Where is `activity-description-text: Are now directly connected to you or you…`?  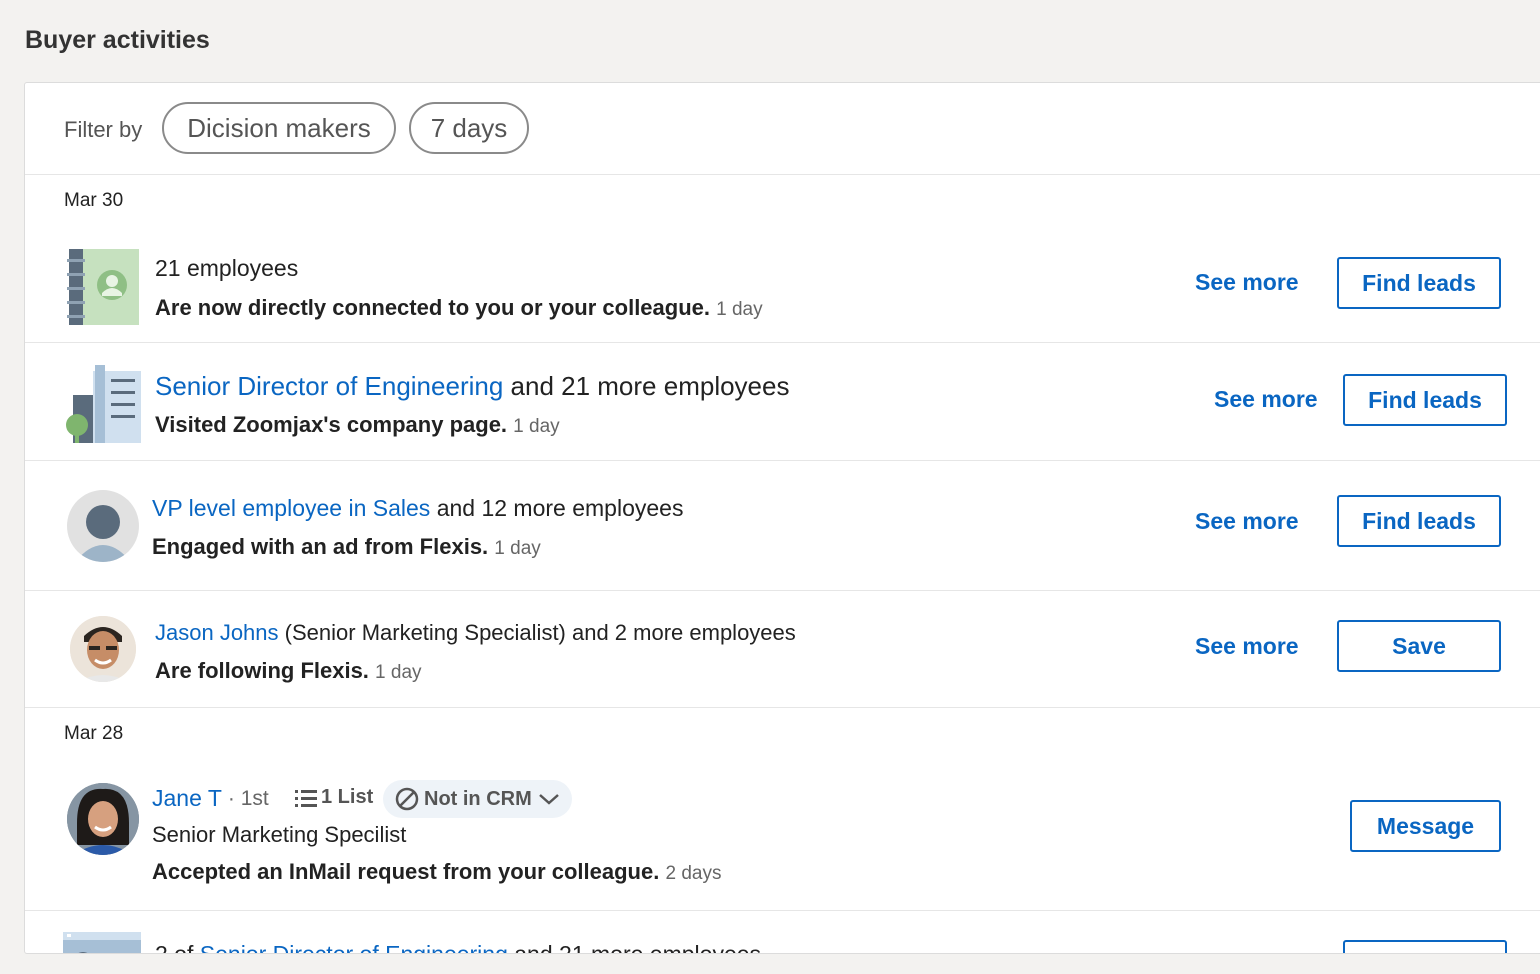
activity-description-text: Are now directly connected to you or you… is located at coordinates (432, 307).